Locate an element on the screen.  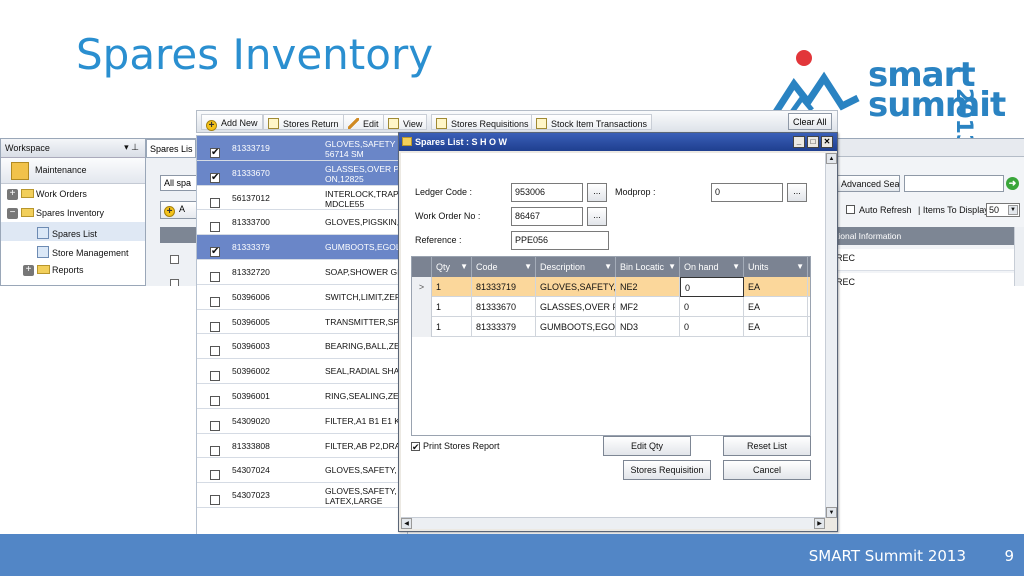
cell-code: 81333670 is located at coordinates (504, 307).